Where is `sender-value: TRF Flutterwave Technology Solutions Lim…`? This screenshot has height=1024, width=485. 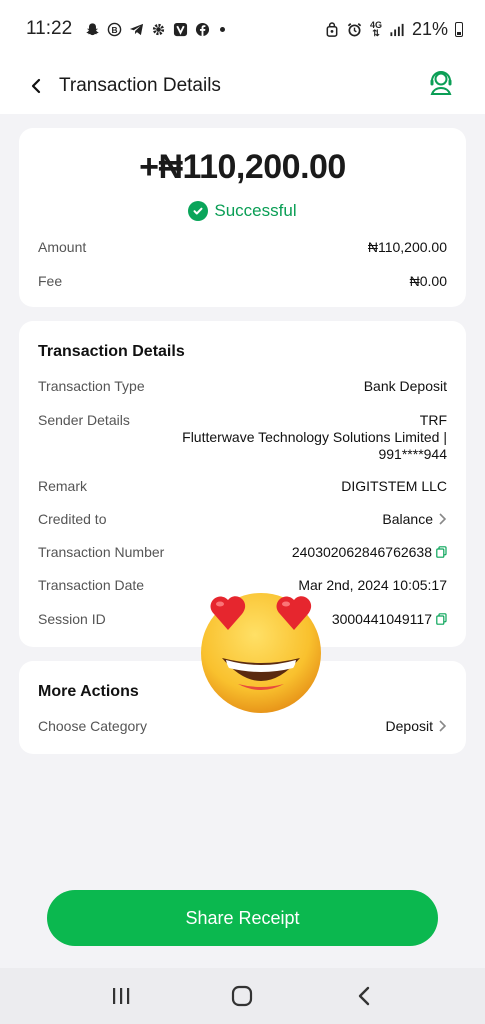 sender-value: TRF Flutterwave Technology Solutions Lim… is located at coordinates (314, 437).